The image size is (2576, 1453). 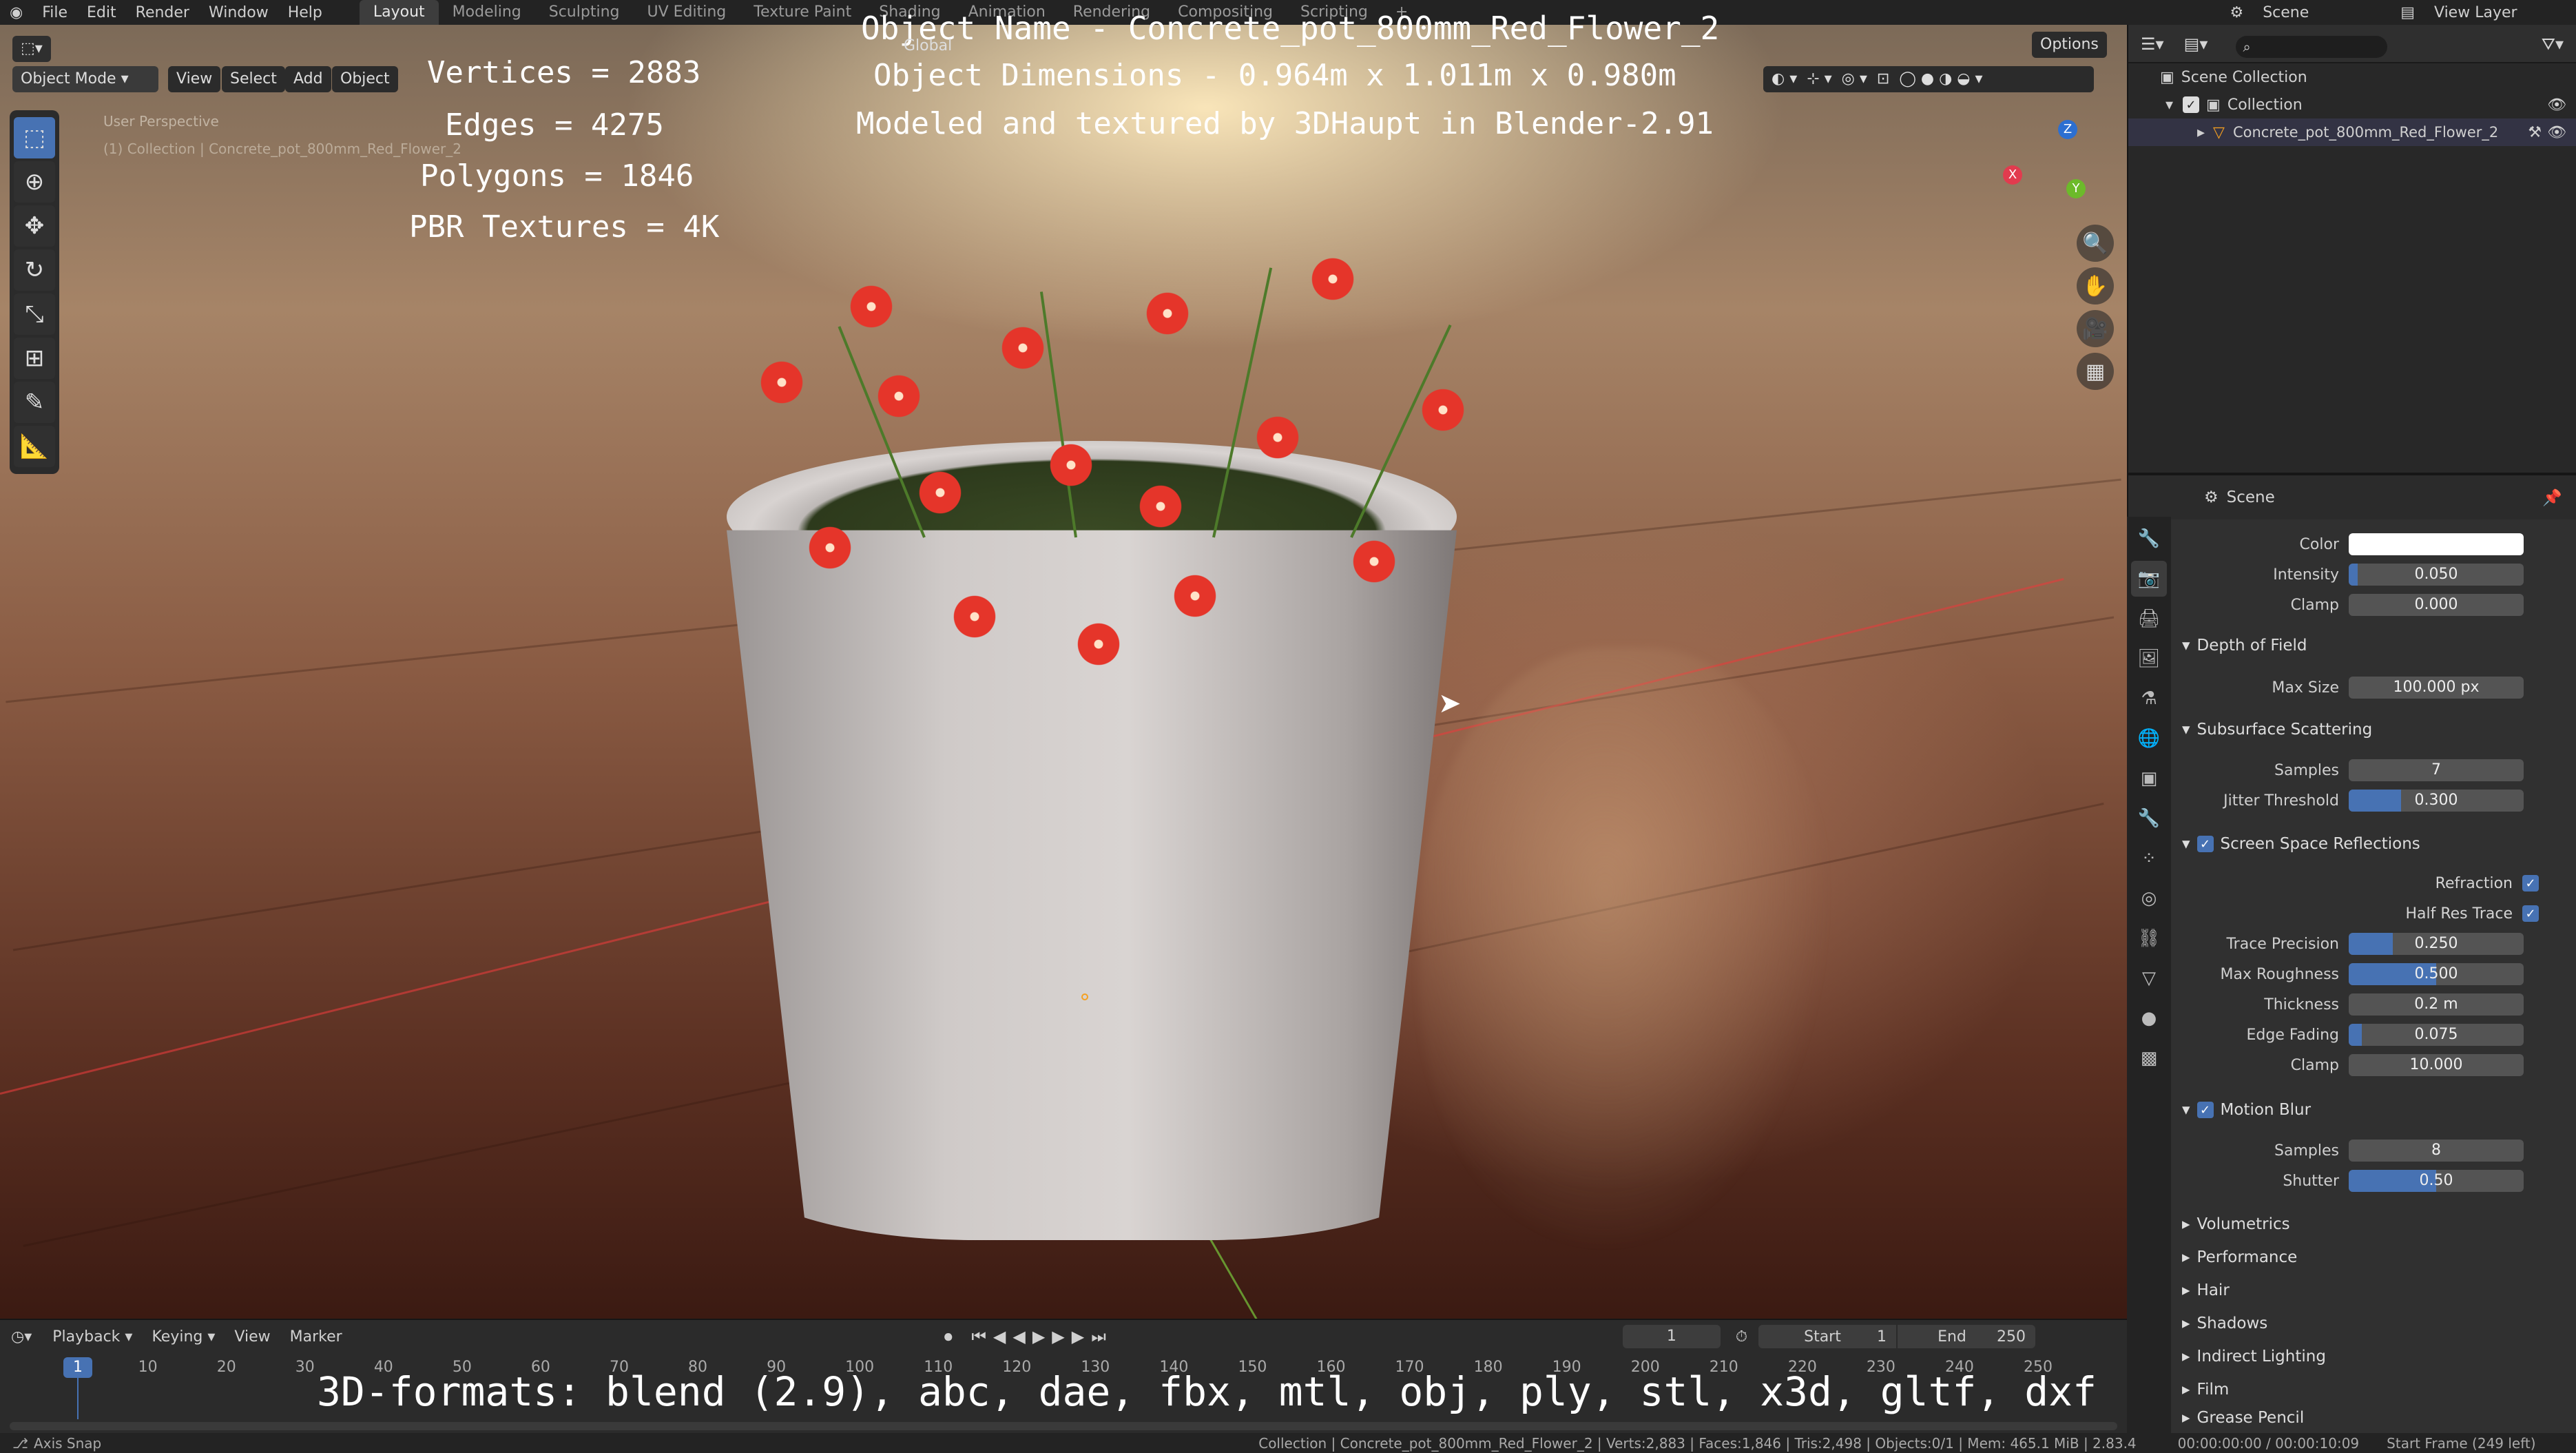 I want to click on playback-controls: ⏺ ⏮◀◀▶▶▶⏭, so click(x=1028, y=1336).